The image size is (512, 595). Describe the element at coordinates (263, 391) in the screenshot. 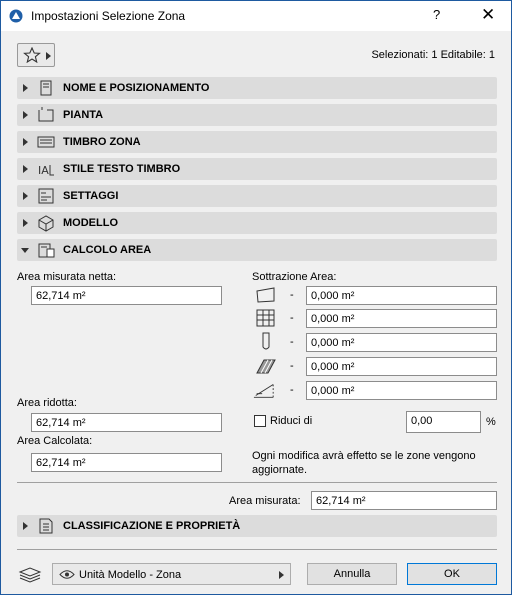

I see `low-height-icon` at that location.